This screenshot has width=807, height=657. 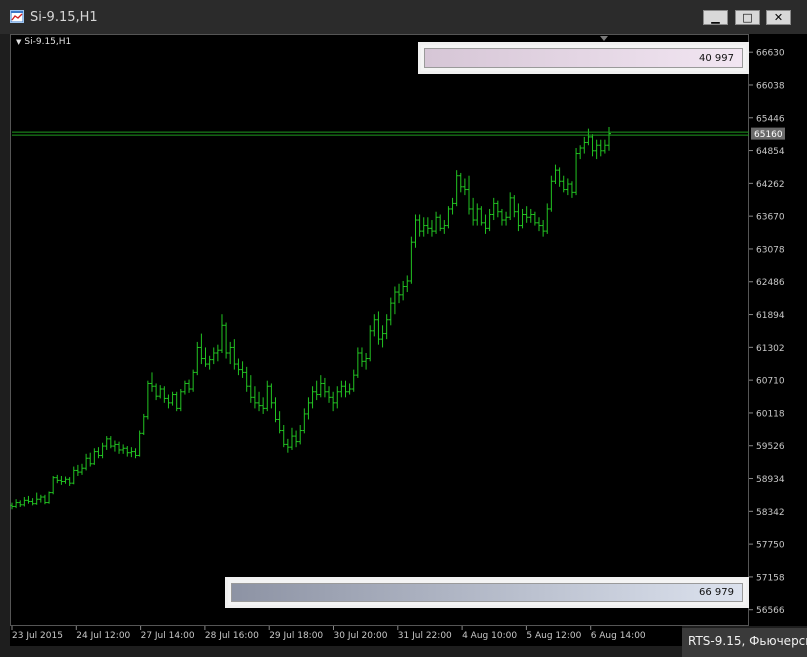 What do you see at coordinates (770, 316) in the screenshot?
I see `y-tick-label: 61894` at bounding box center [770, 316].